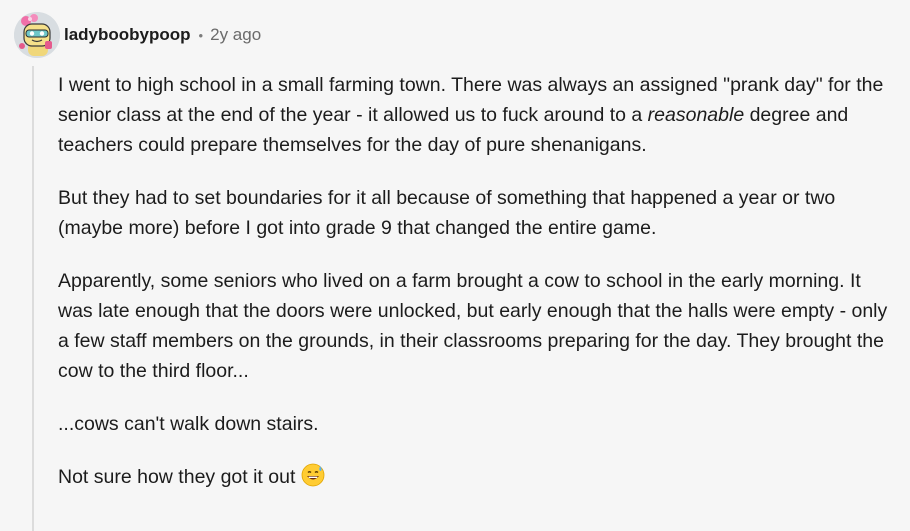 Image resolution: width=910 pixels, height=531 pixels. What do you see at coordinates (235, 35) in the screenshot?
I see `comment-timestamp: 2y ago` at bounding box center [235, 35].